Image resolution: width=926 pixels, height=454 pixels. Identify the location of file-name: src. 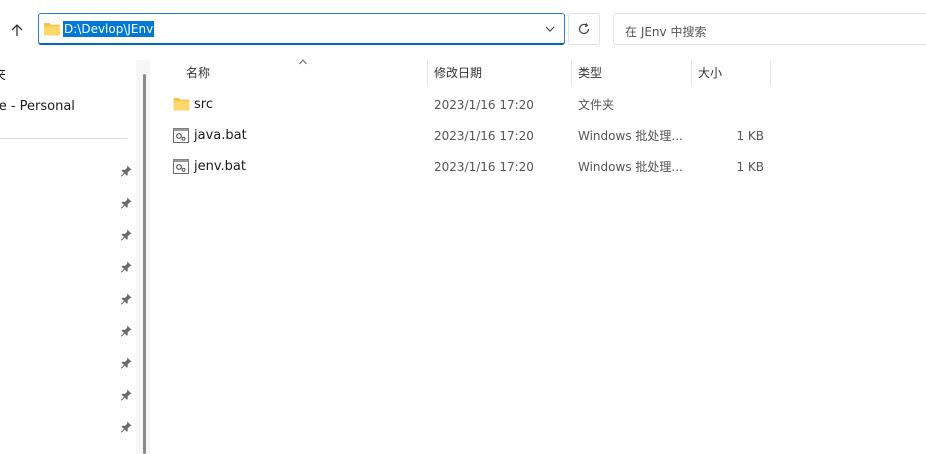
(203, 105).